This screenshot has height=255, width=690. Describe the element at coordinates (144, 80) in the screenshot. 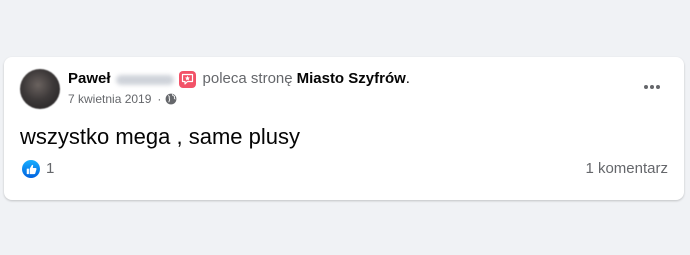

I see `author-surname-blurred` at that location.